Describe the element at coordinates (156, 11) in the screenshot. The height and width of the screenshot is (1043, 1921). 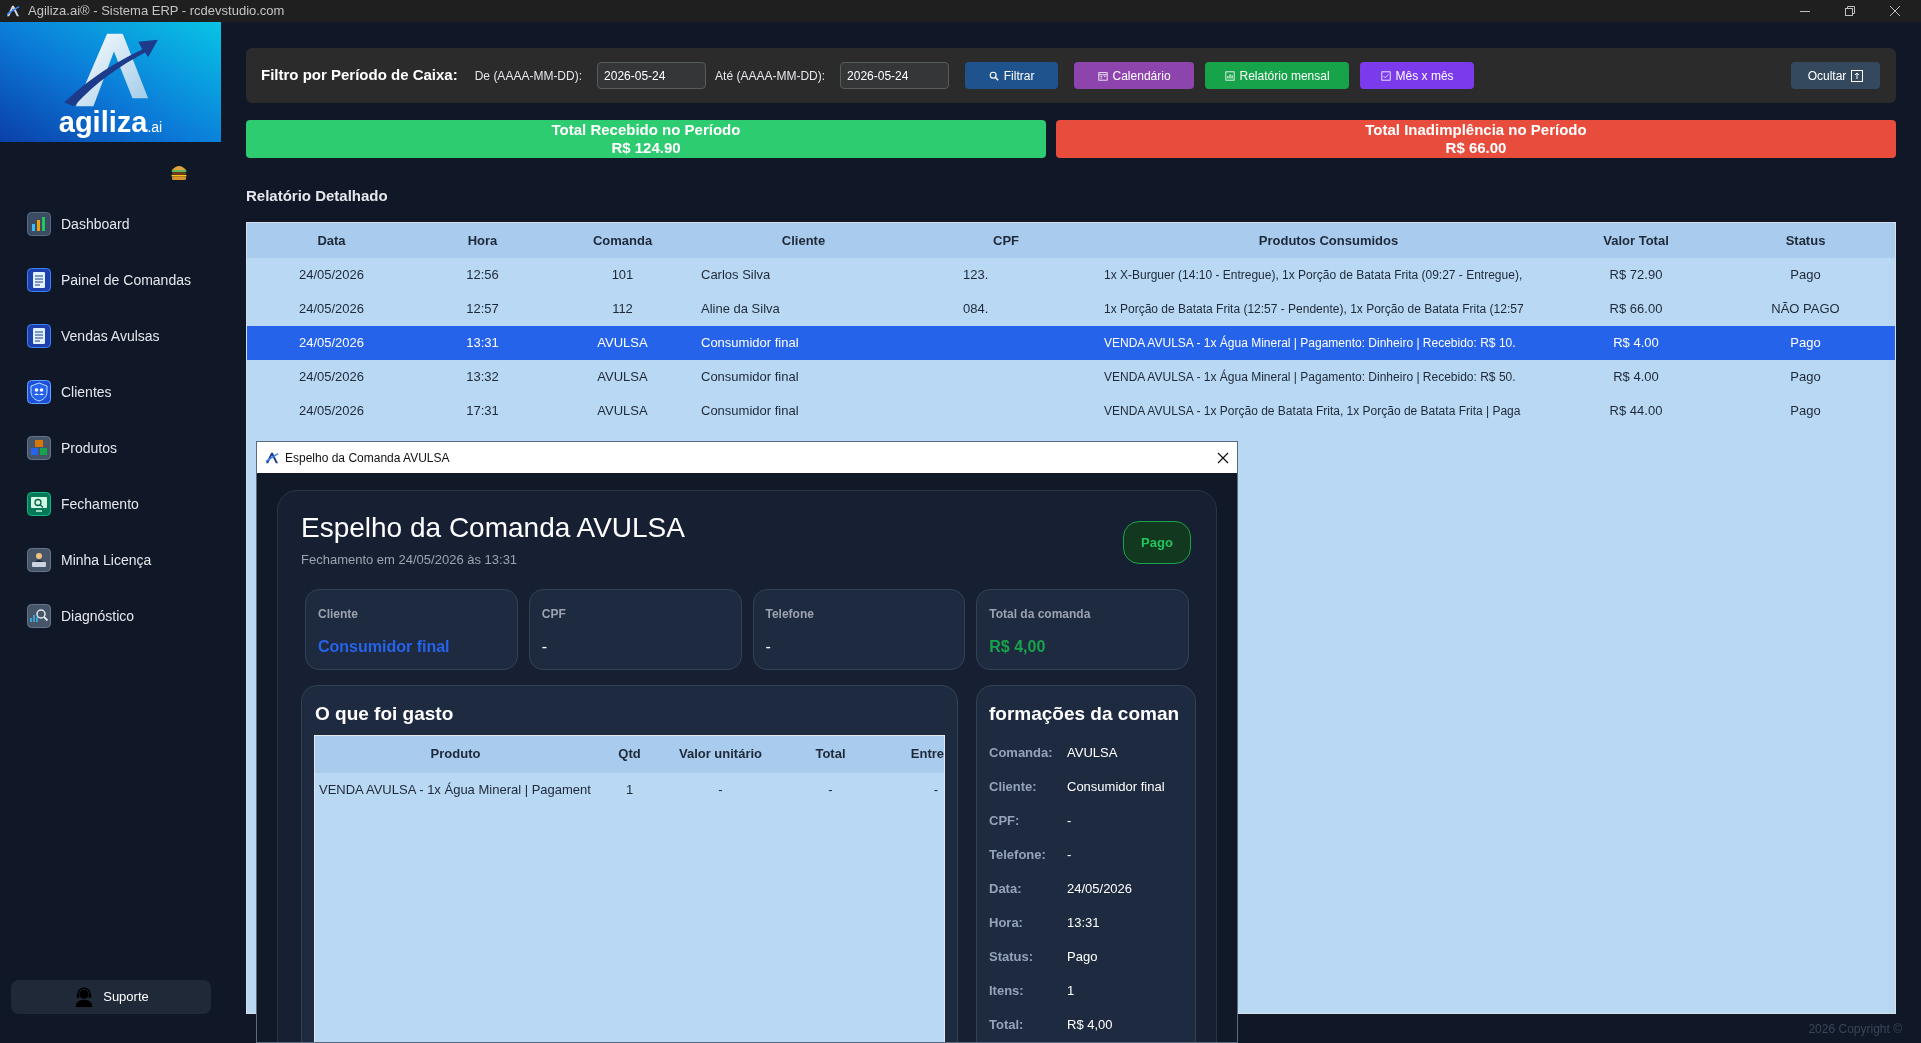
I see `window-title: Agiliza.ai® - Sistema ERP - rcdevstudio.com` at that location.